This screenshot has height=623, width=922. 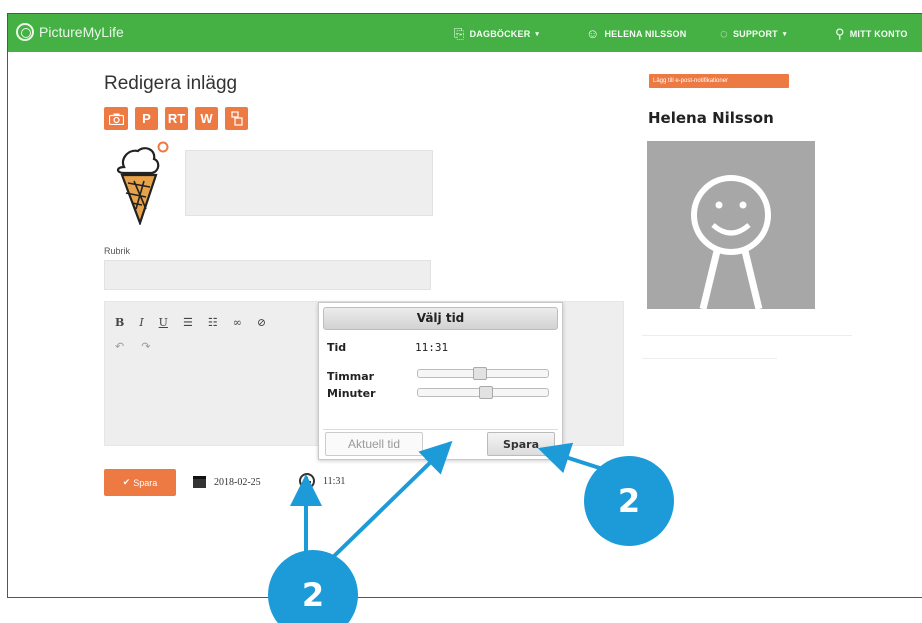 What do you see at coordinates (724, 33) in the screenshot?
I see `speech-bubble-icon: ◌` at bounding box center [724, 33].